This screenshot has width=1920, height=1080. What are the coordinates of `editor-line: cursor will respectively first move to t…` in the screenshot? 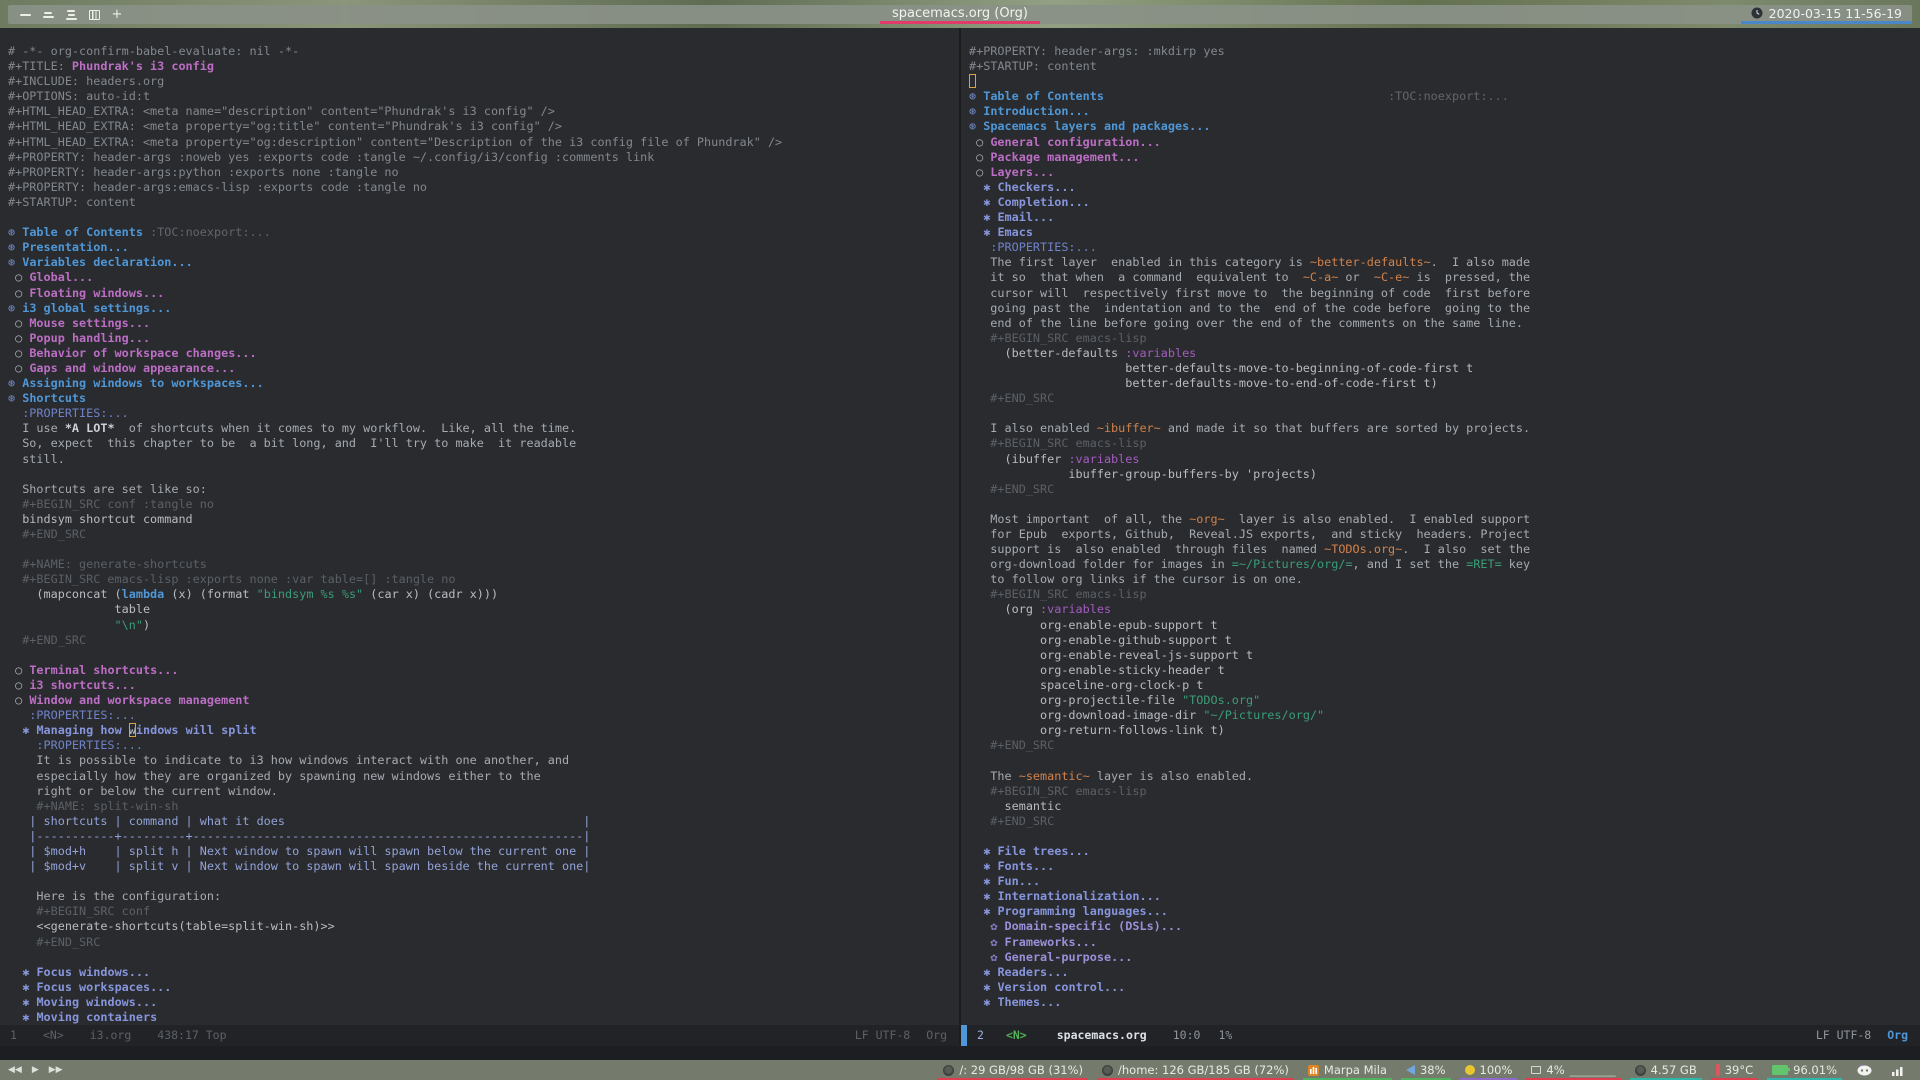 It's located at (1444, 293).